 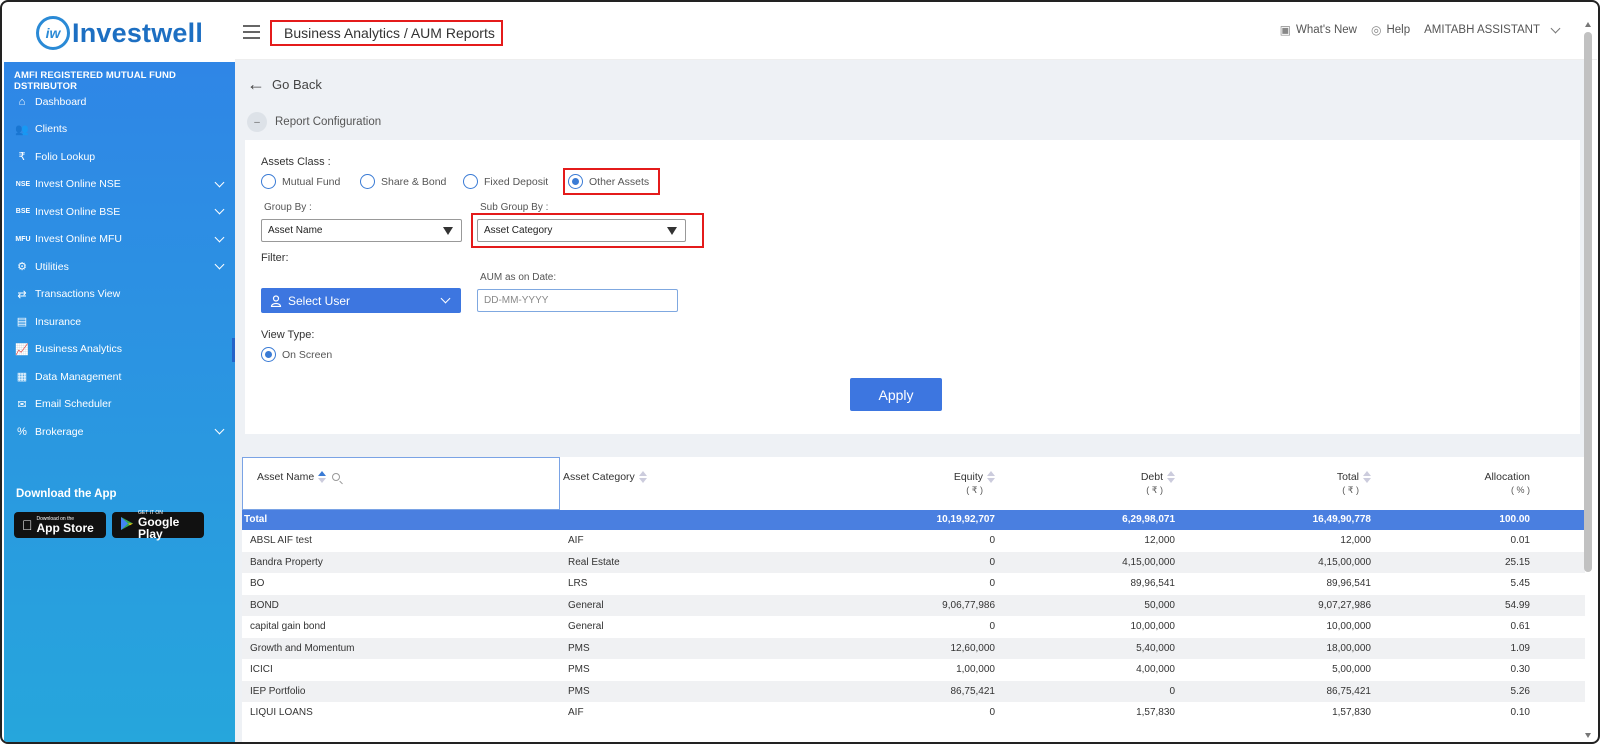 What do you see at coordinates (913, 713) in the screenshot?
I see `table-row: LIQUI LOANS AIF 0 1,57,830 1,57,830 0.10` at bounding box center [913, 713].